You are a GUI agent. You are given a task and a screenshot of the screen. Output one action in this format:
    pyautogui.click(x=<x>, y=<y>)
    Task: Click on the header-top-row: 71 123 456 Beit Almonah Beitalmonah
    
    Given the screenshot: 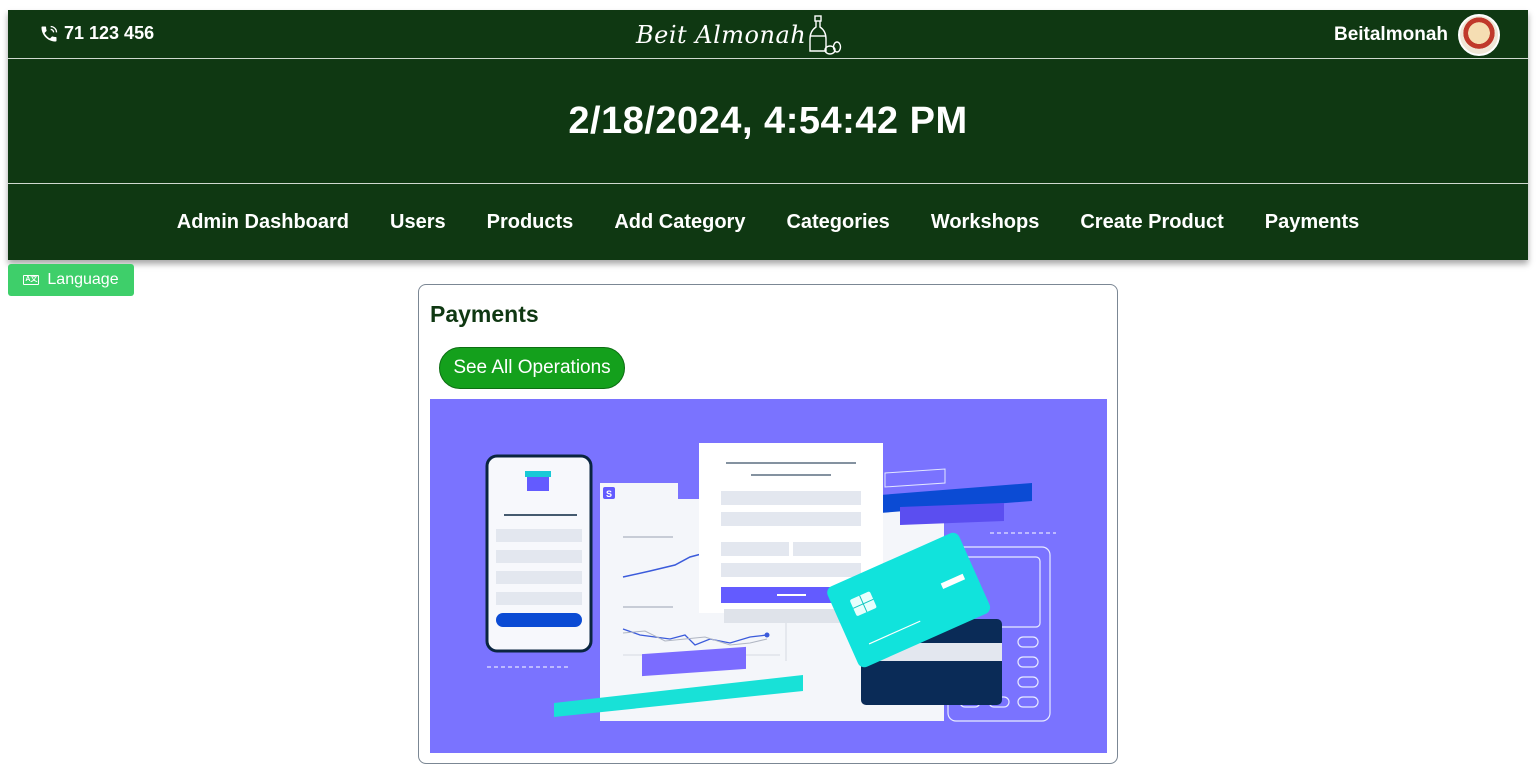 What is the action you would take?
    pyautogui.click(x=768, y=34)
    